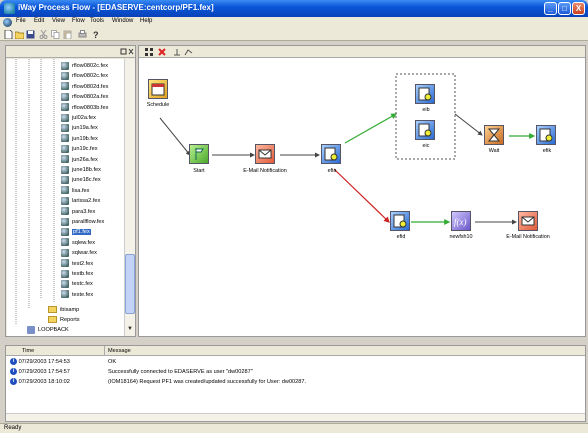 The width and height of the screenshot is (588, 433). Describe the element at coordinates (188, 52) in the screenshot. I see `route-icon` at that location.